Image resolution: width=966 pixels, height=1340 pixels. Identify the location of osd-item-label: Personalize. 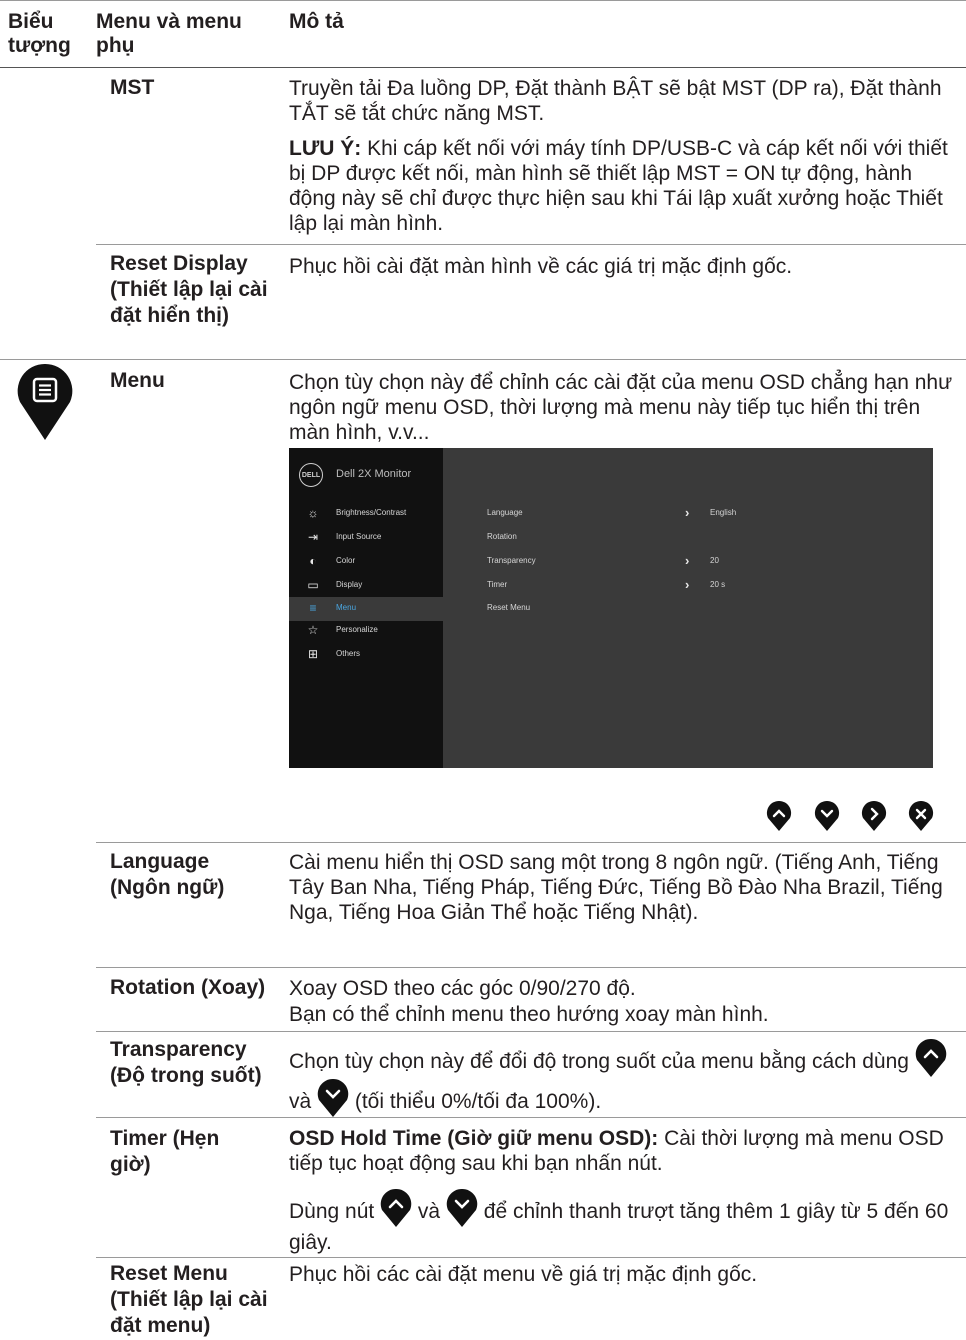
(357, 629).